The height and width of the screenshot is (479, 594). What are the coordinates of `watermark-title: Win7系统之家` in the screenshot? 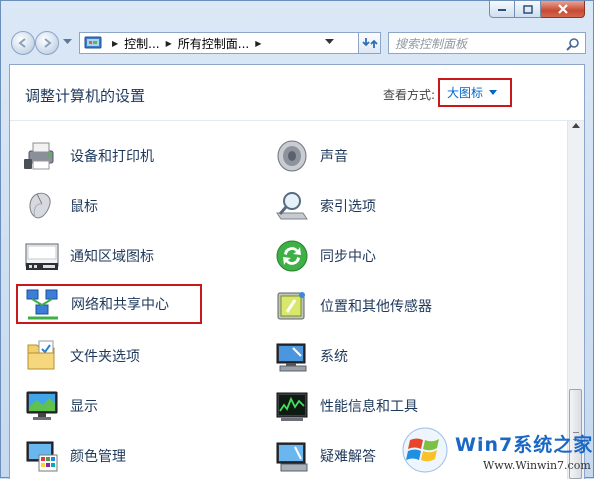 It's located at (524, 445).